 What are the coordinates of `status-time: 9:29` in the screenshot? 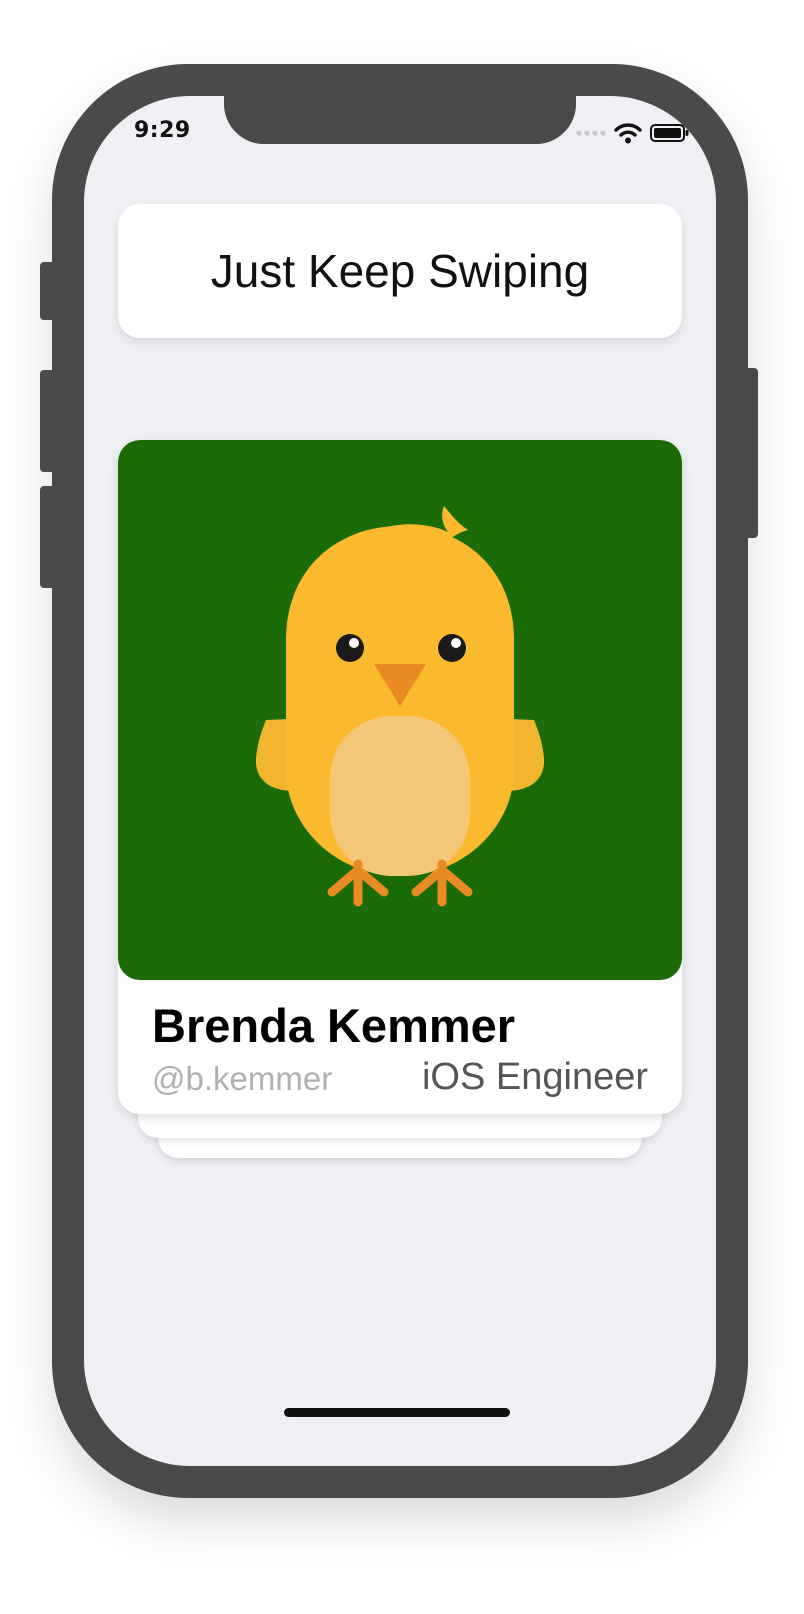 It's located at (162, 130).